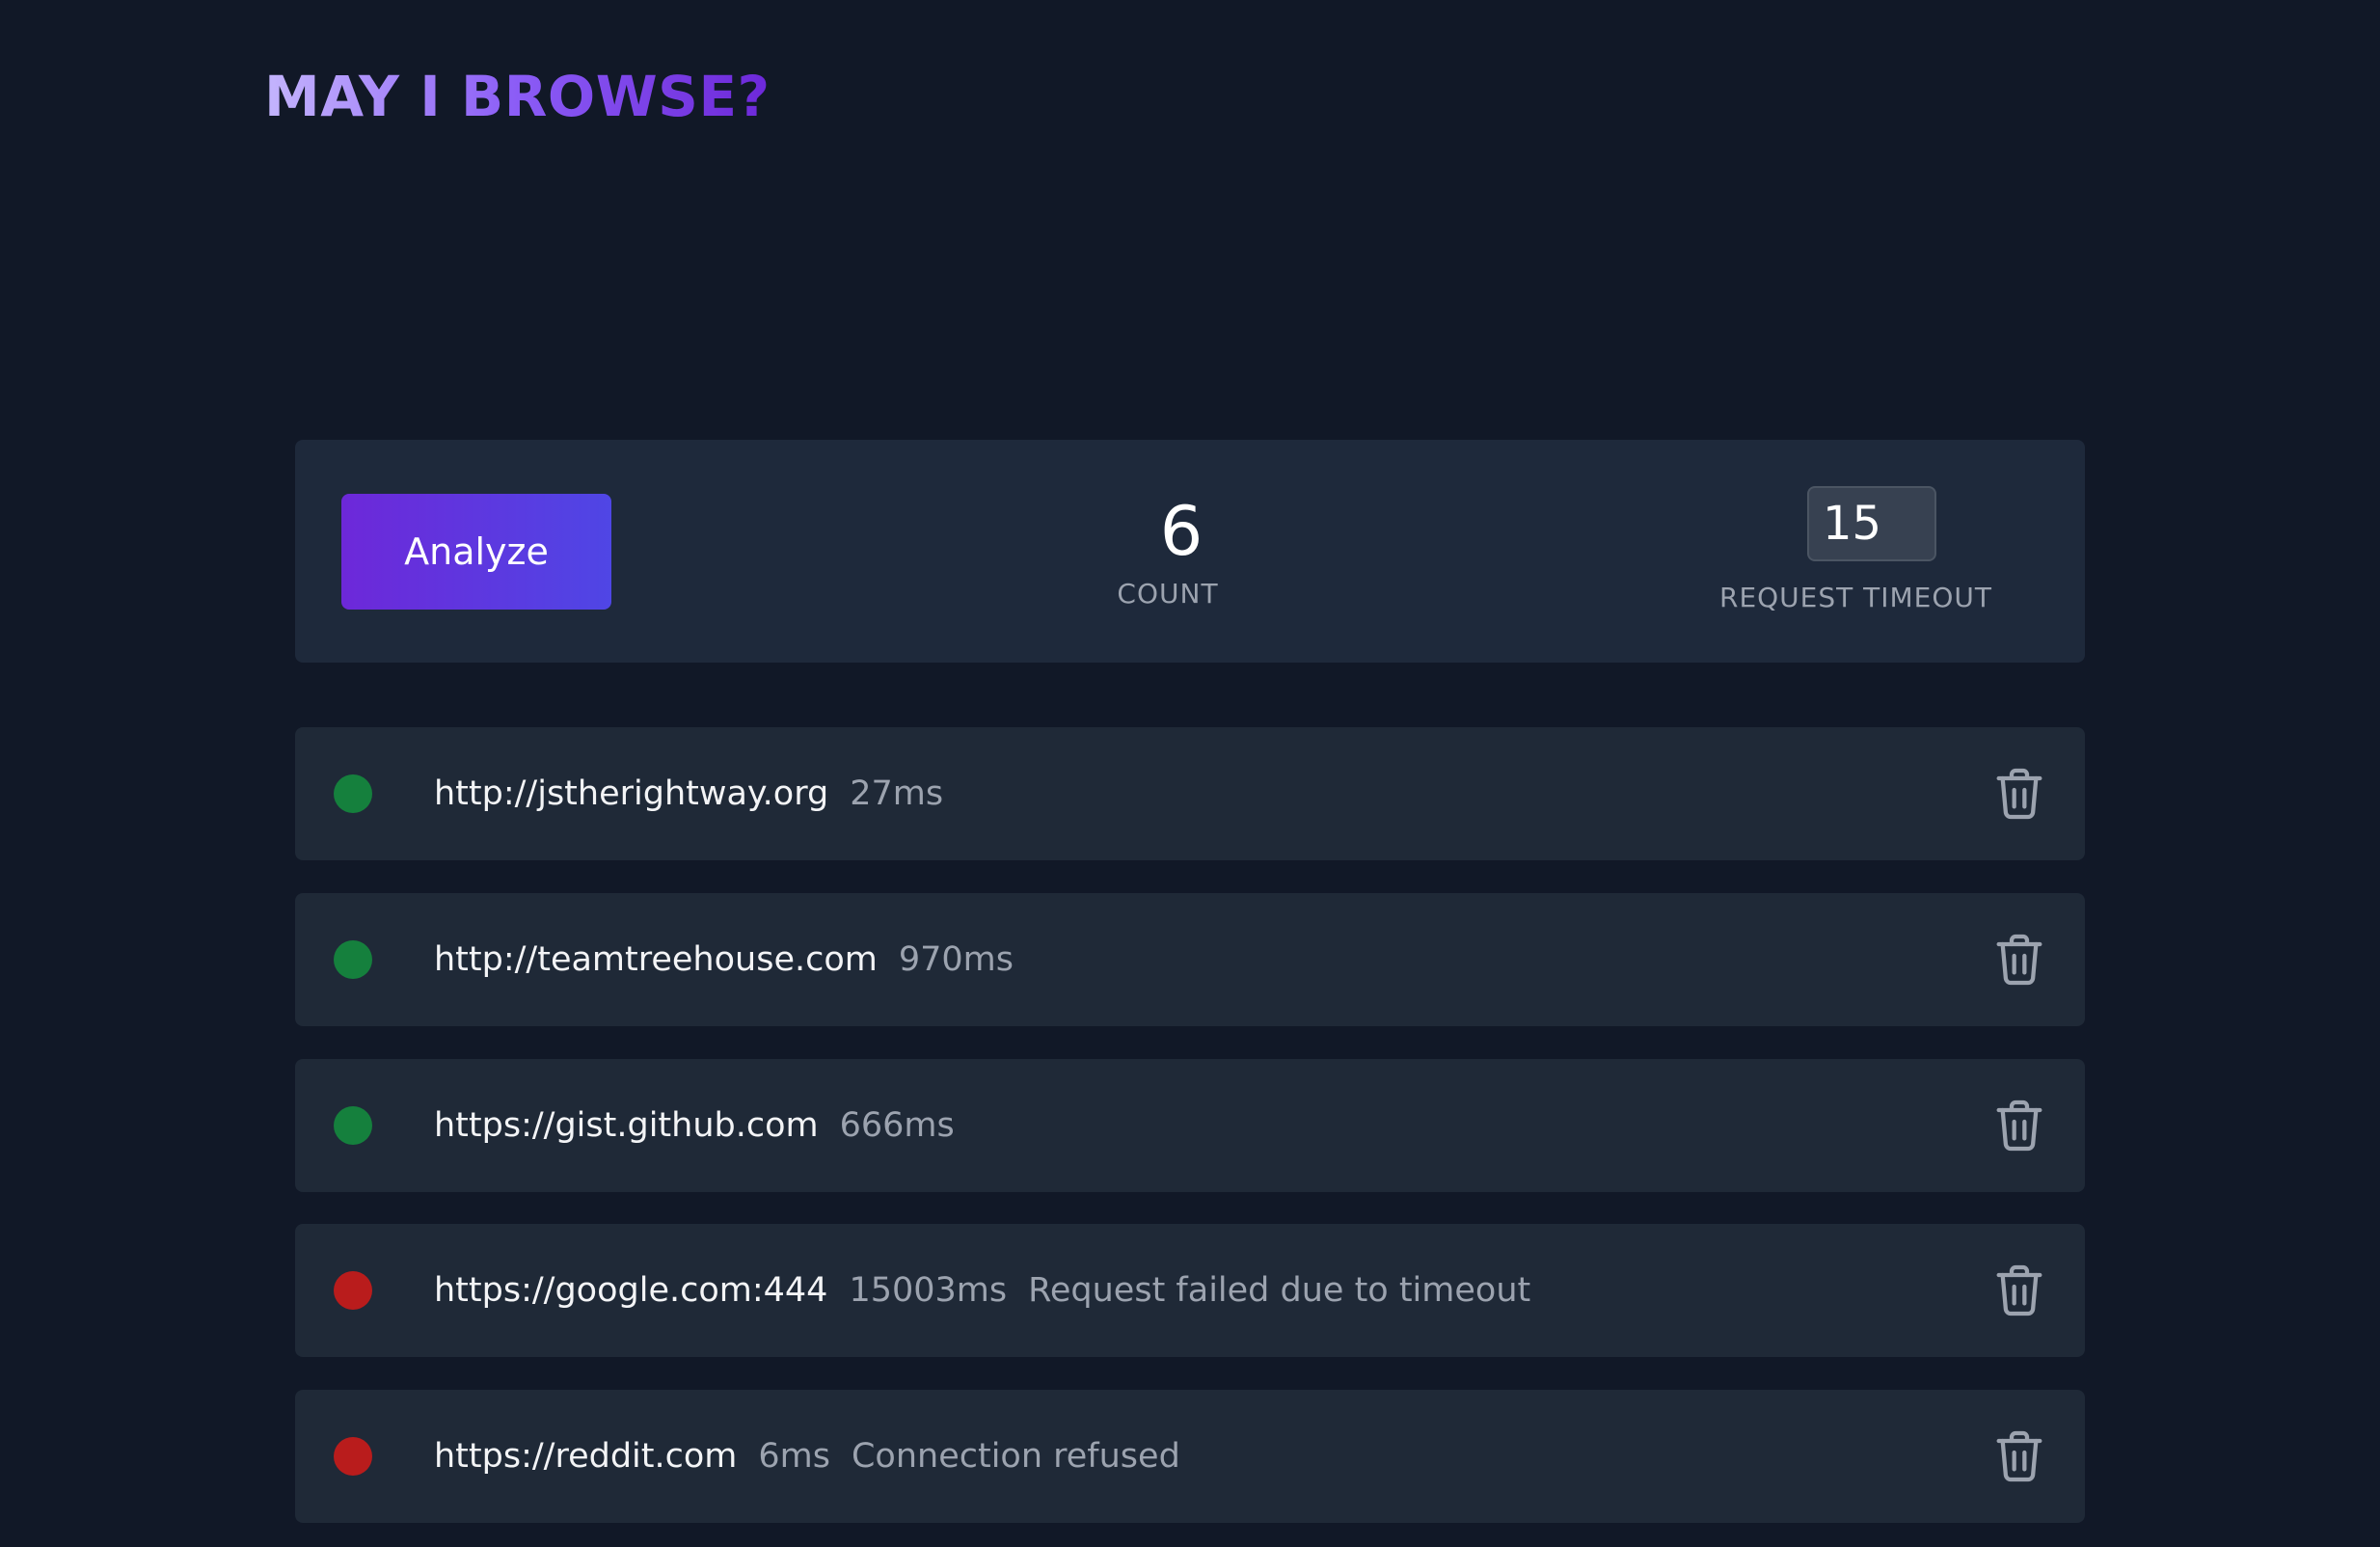 The image size is (2380, 1547). Describe the element at coordinates (1280, 1290) in the screenshot. I see `result-error: Request failed due to timeout` at that location.